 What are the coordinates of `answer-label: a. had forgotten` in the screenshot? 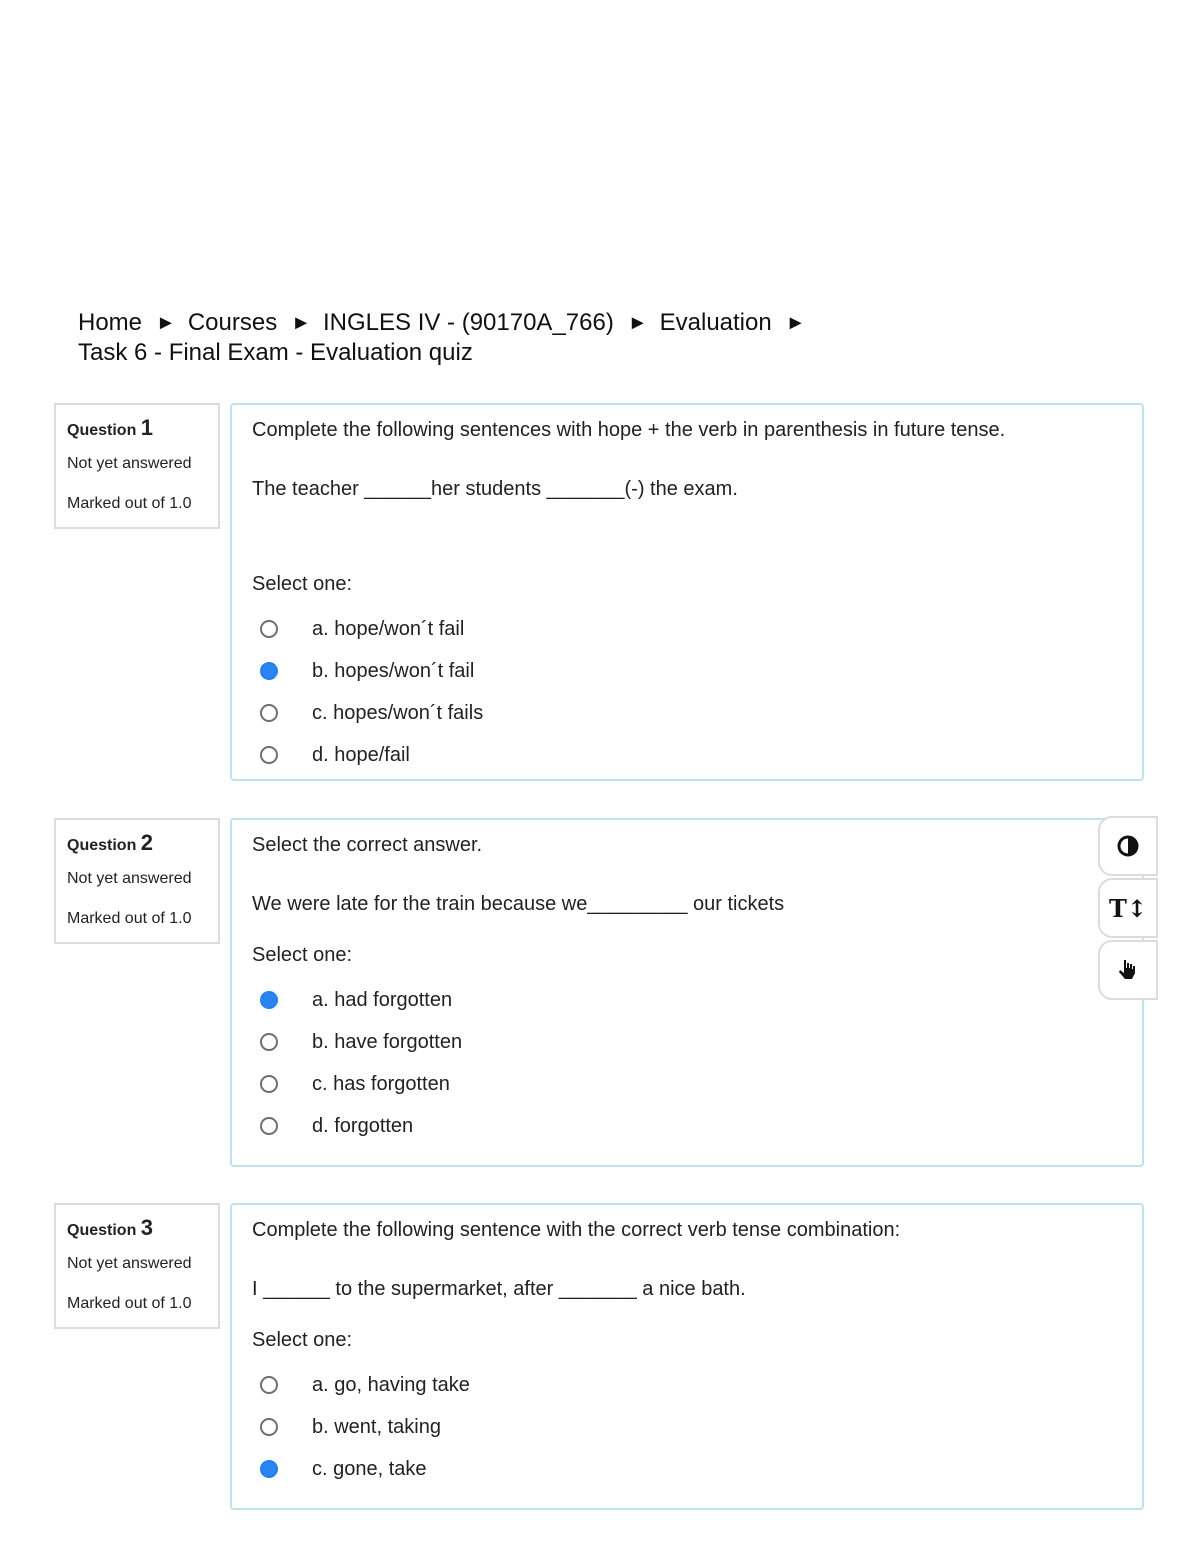 It's located at (382, 1000).